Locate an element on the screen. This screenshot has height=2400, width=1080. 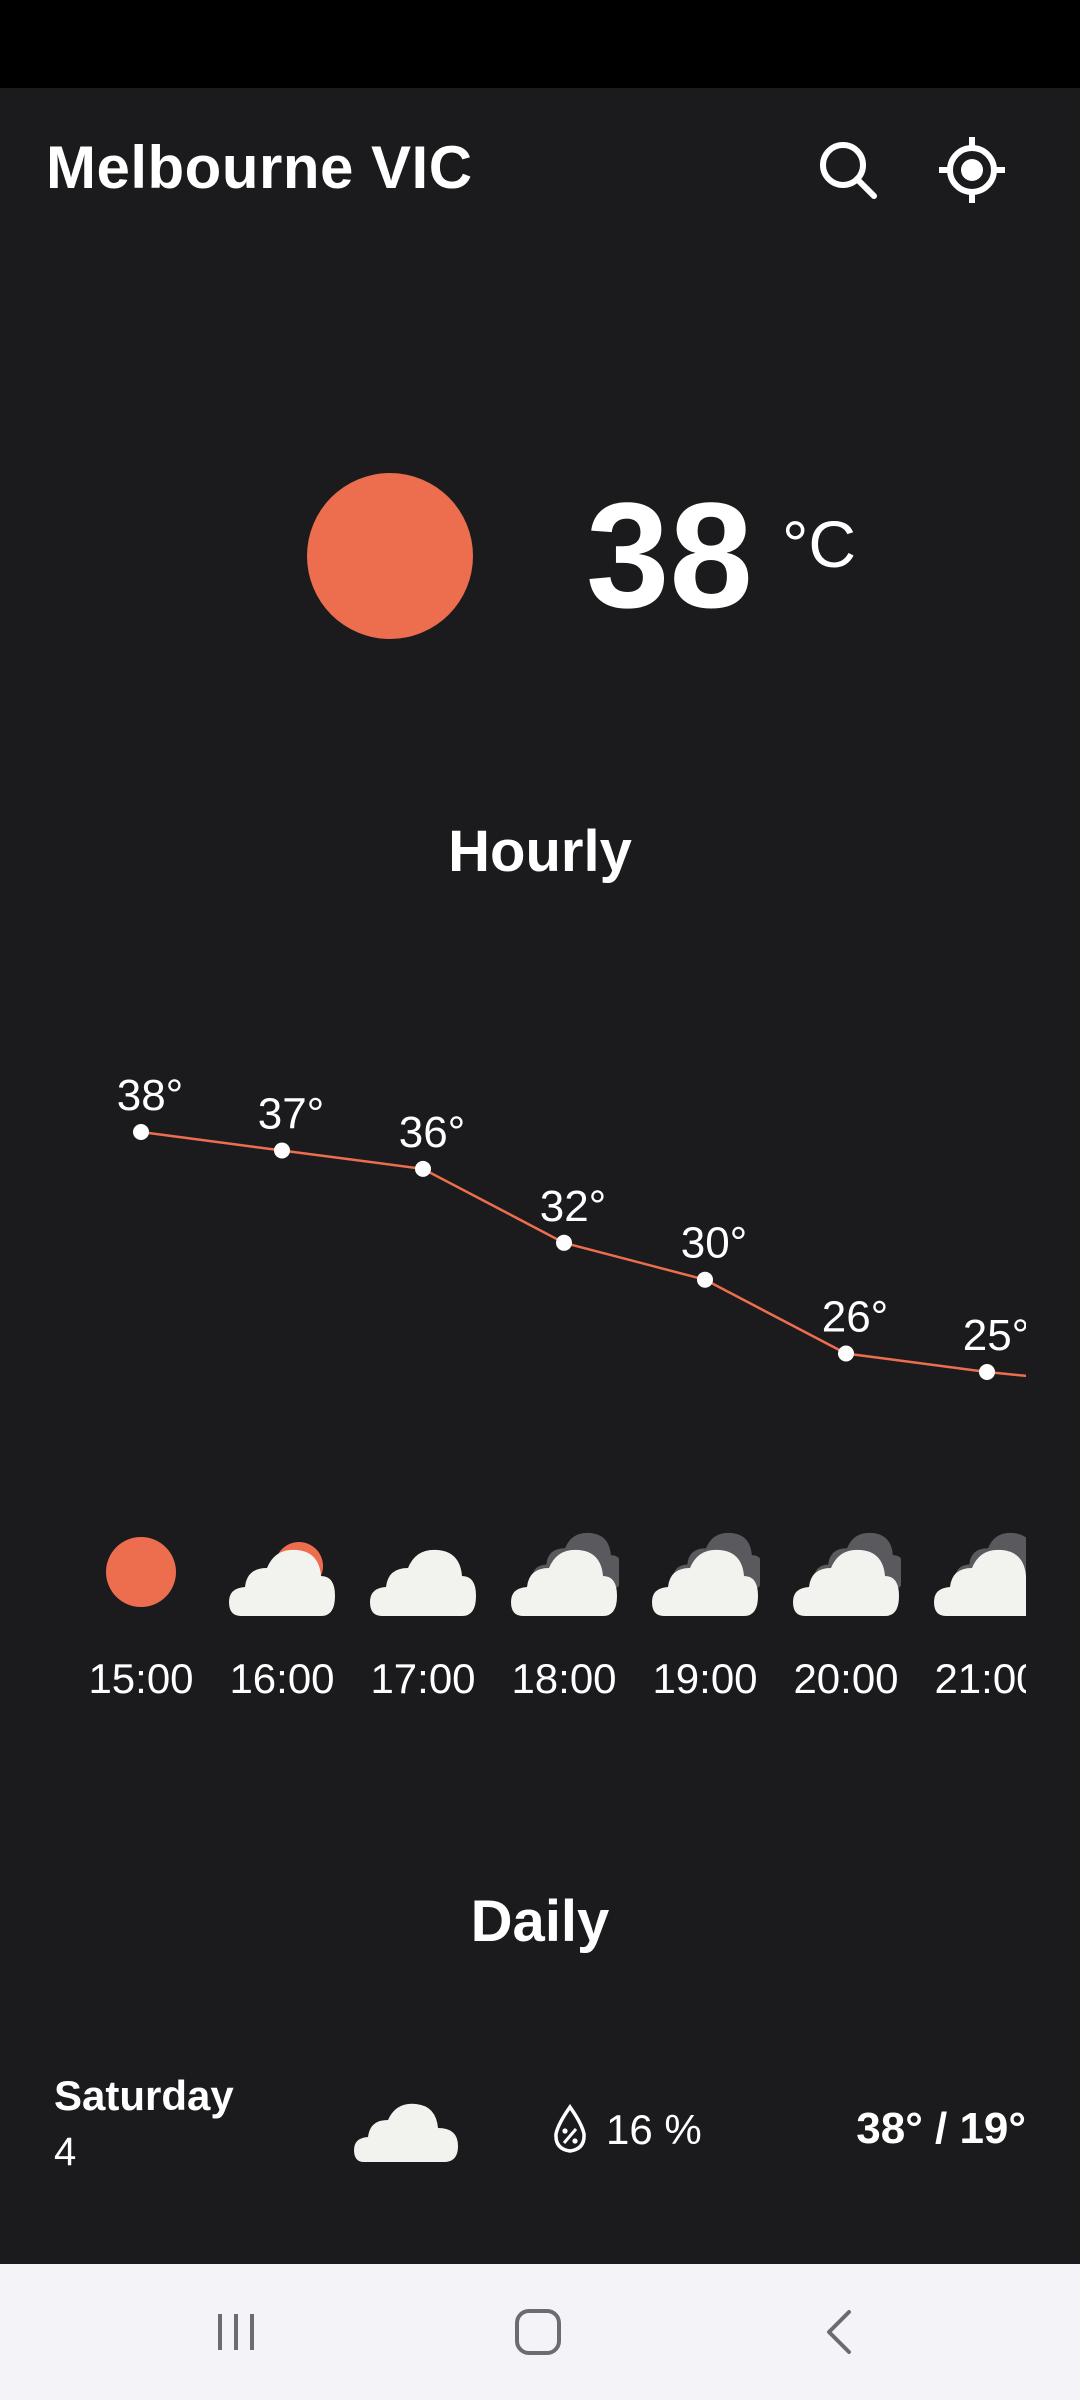
hourly-title: Hourly is located at coordinates (540, 851).